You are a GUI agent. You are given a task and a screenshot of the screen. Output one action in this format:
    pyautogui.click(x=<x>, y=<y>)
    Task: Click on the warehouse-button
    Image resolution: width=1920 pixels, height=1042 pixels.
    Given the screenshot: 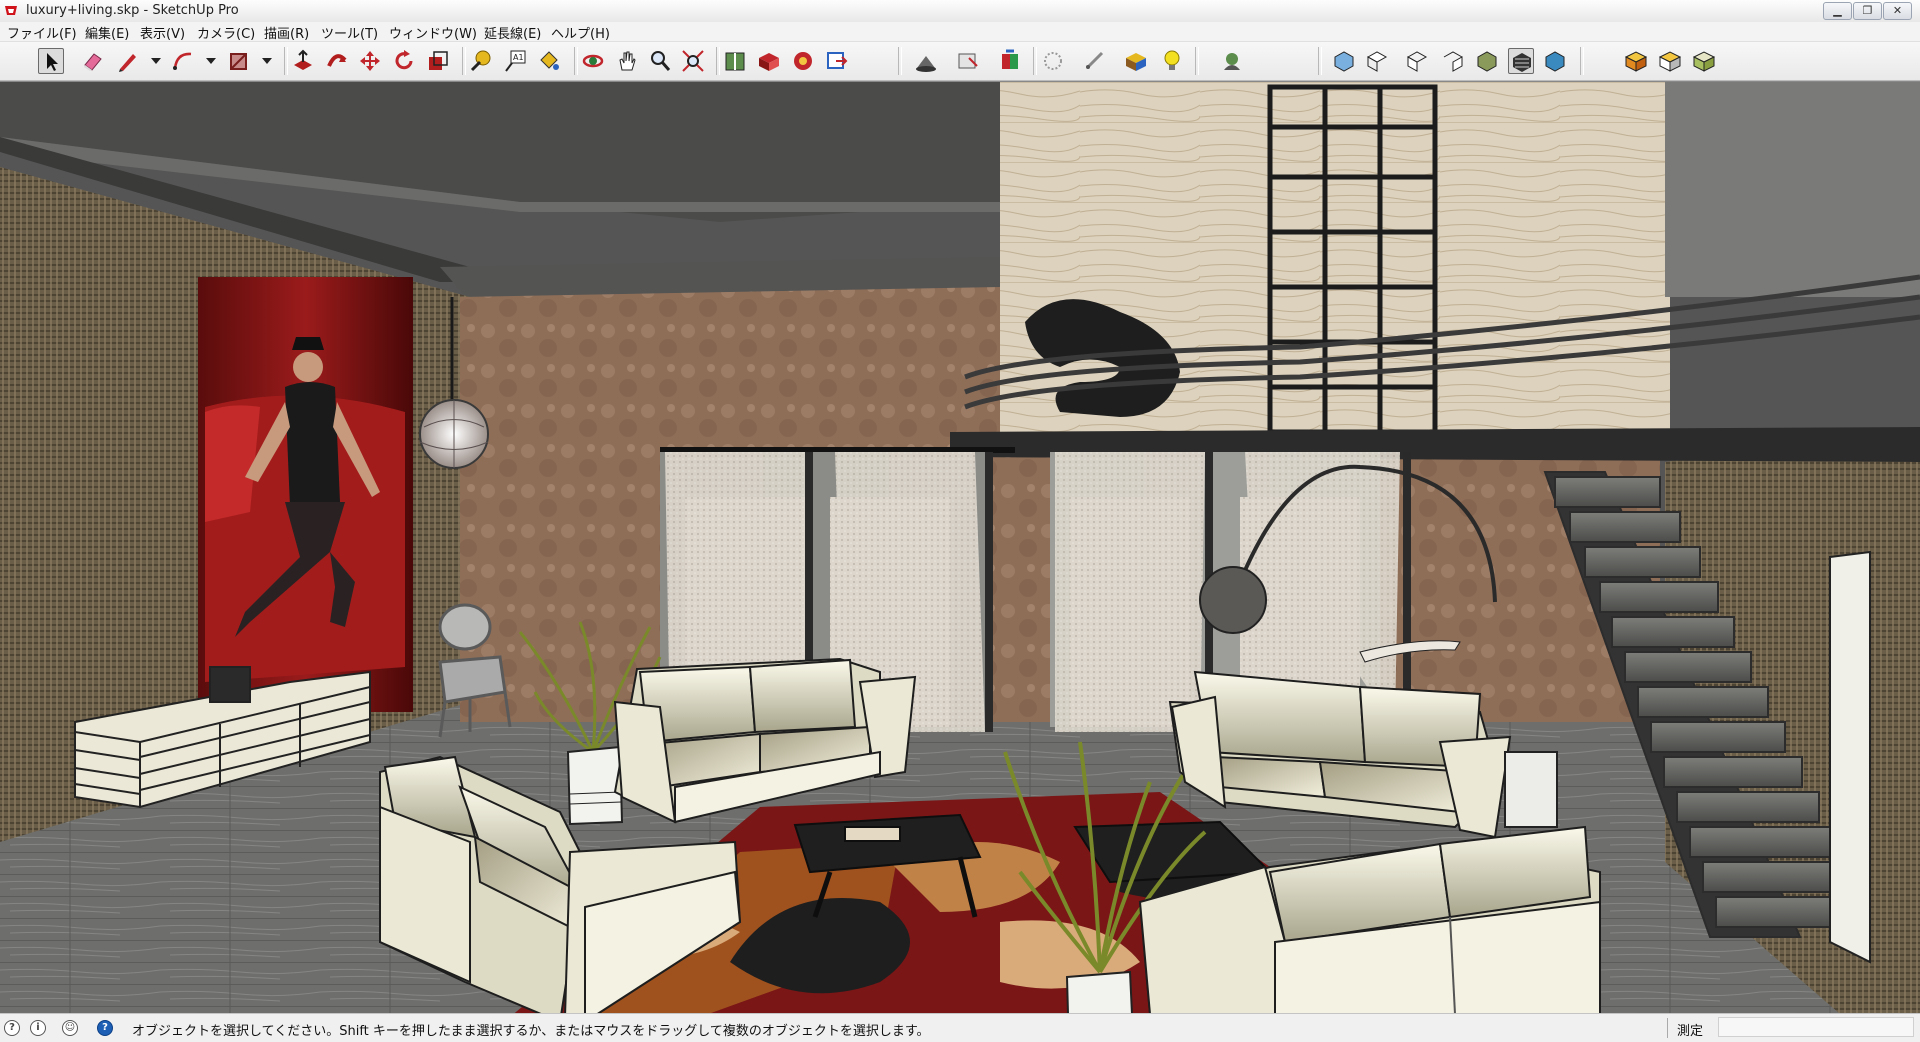 What is the action you would take?
    pyautogui.click(x=735, y=61)
    